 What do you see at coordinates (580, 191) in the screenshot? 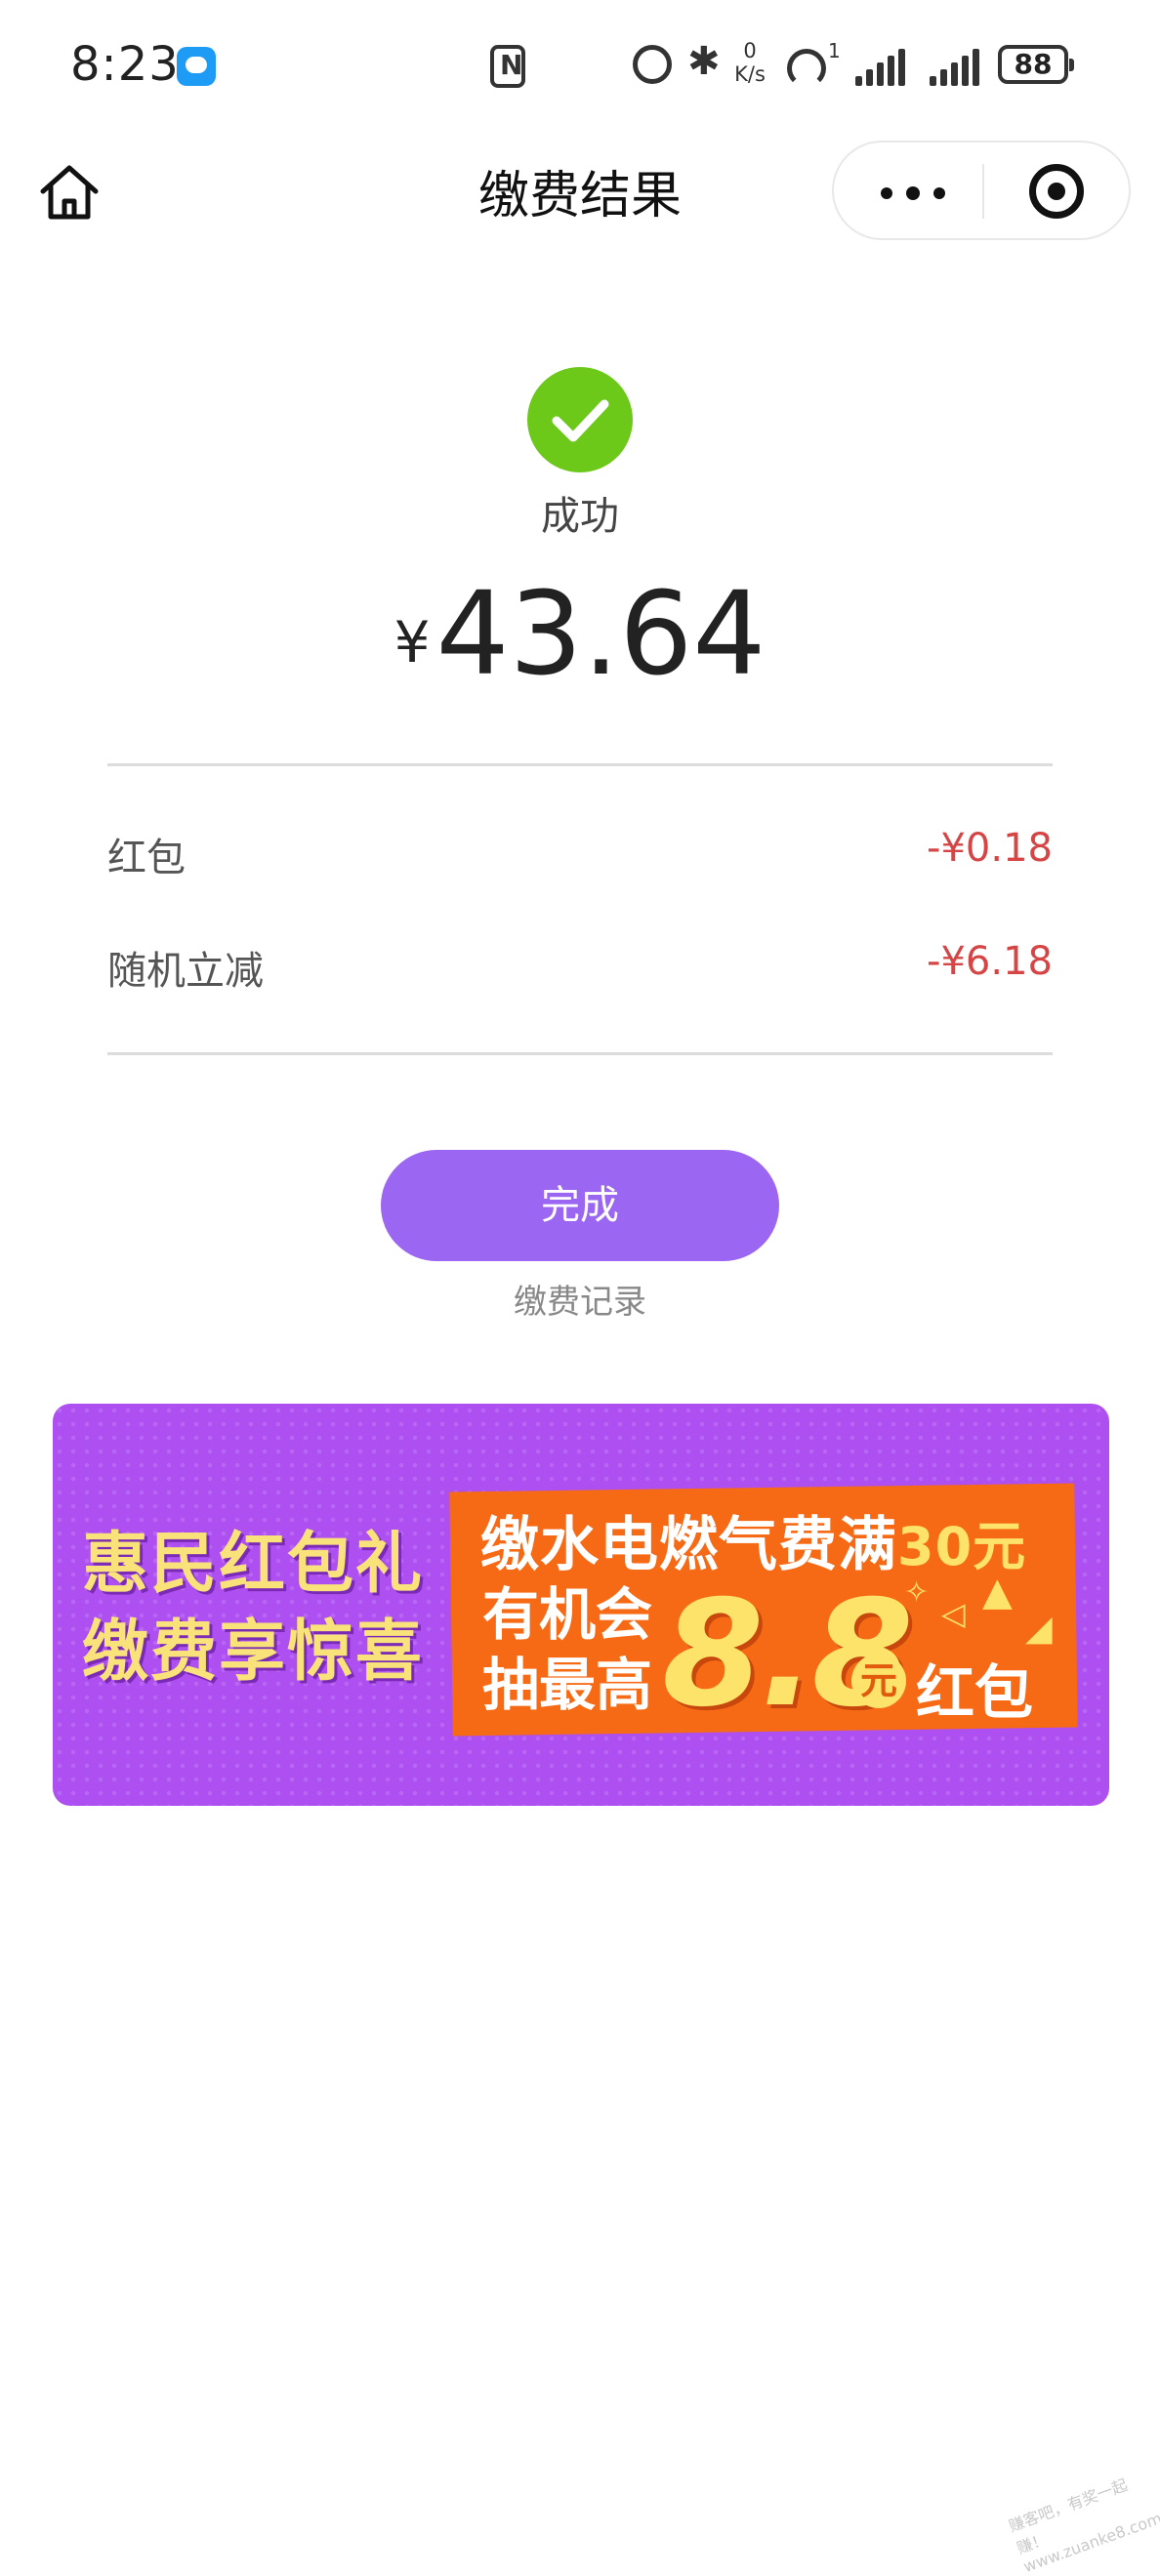
I see `nav-bar: 缴费结果` at bounding box center [580, 191].